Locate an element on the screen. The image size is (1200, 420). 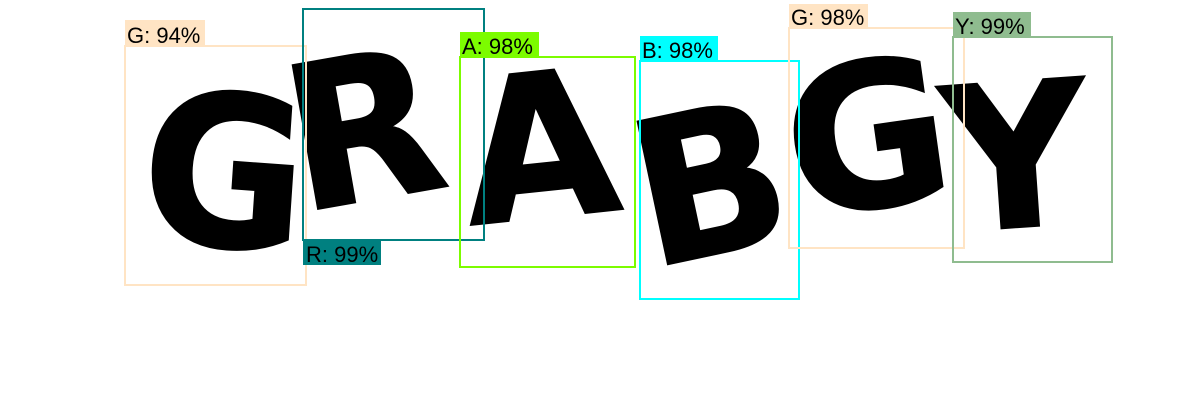
label-text: Y: 99% is located at coordinates (990, 26).